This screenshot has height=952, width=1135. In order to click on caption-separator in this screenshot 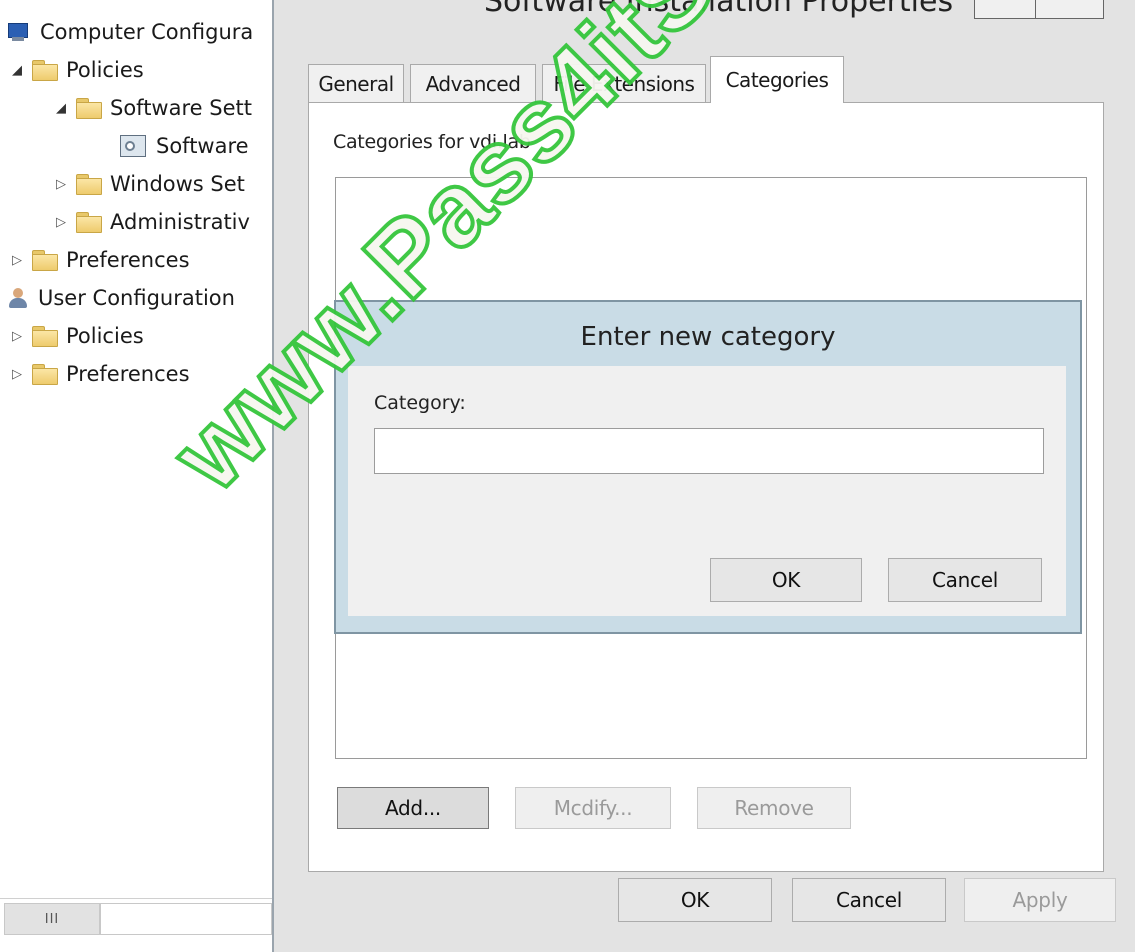, I will do `click(1035, 9)`.